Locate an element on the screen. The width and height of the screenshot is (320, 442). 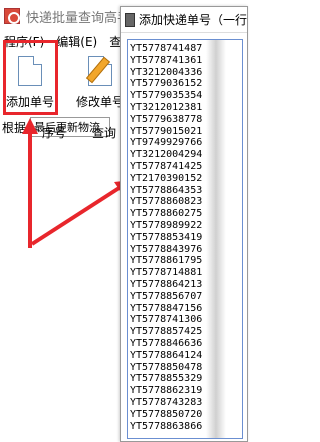
arrow-up-head is located at coordinates (30, 126).